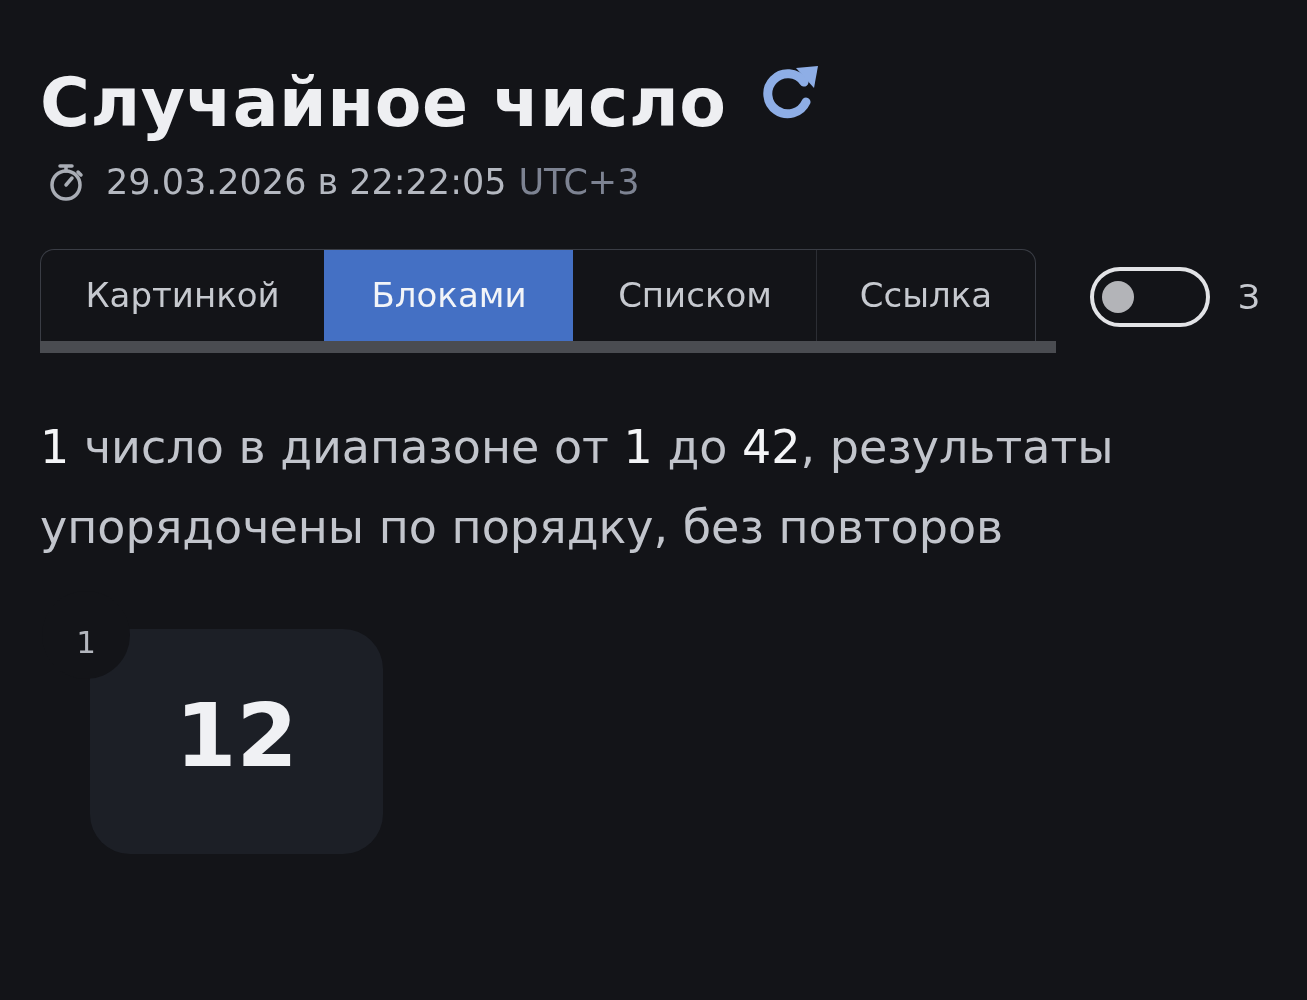 This screenshot has height=1000, width=1307. I want to click on toggle-switch, so click(1150, 296).